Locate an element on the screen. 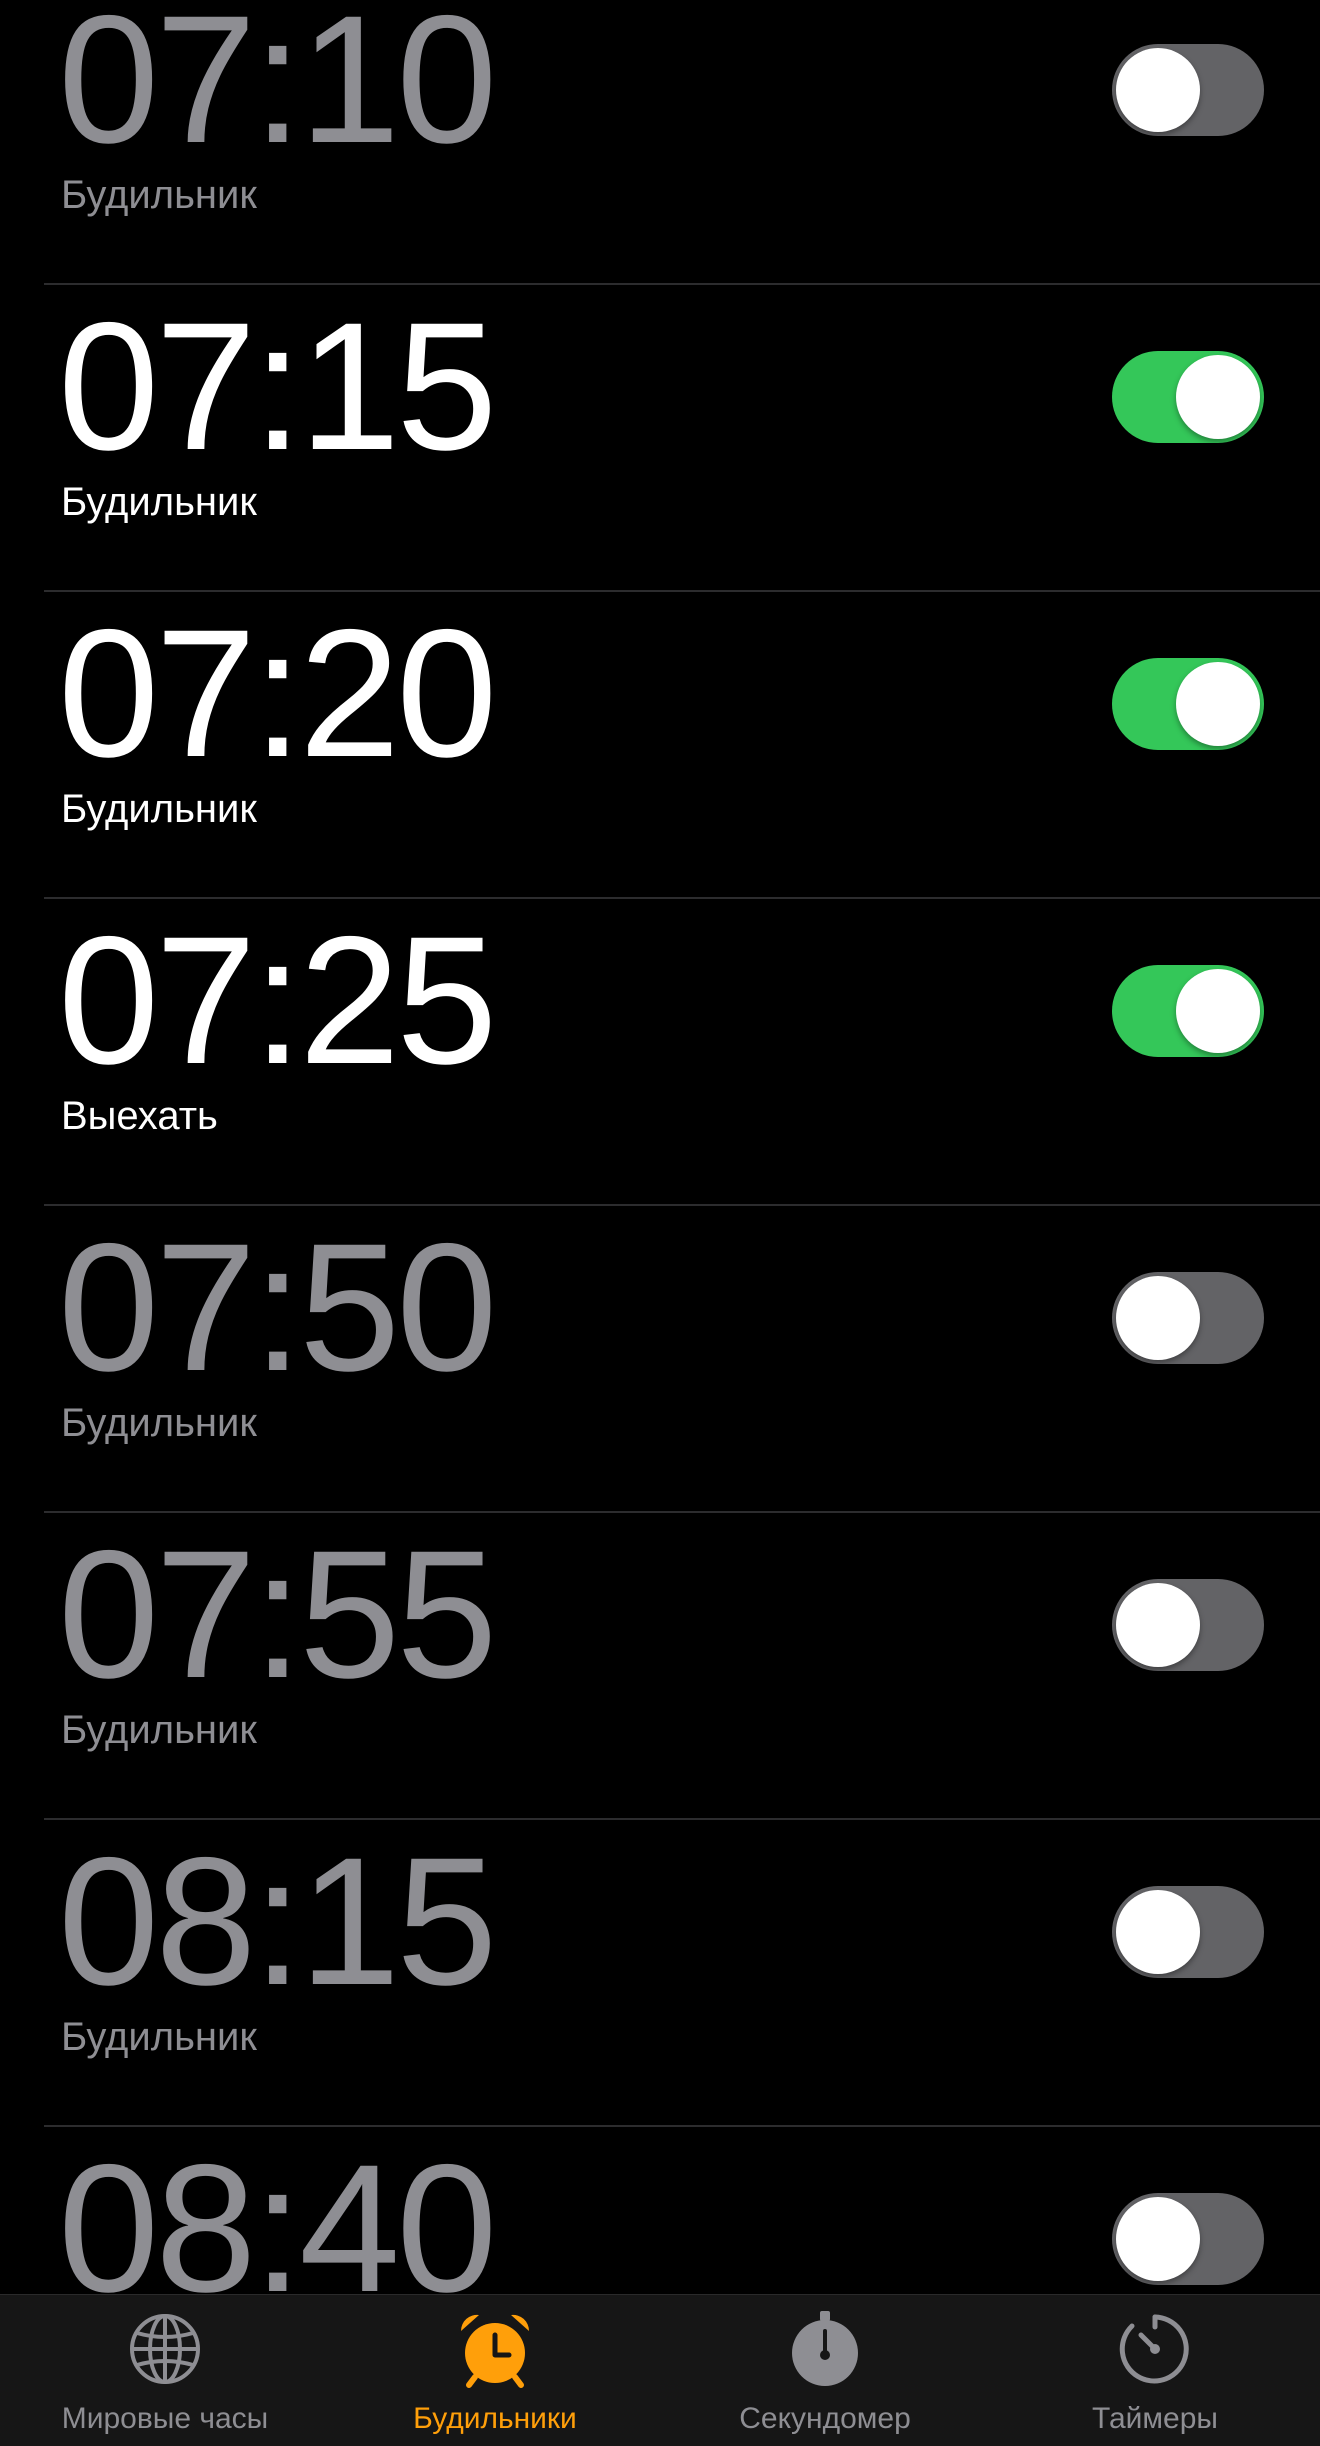  globe-icon is located at coordinates (165, 2349).